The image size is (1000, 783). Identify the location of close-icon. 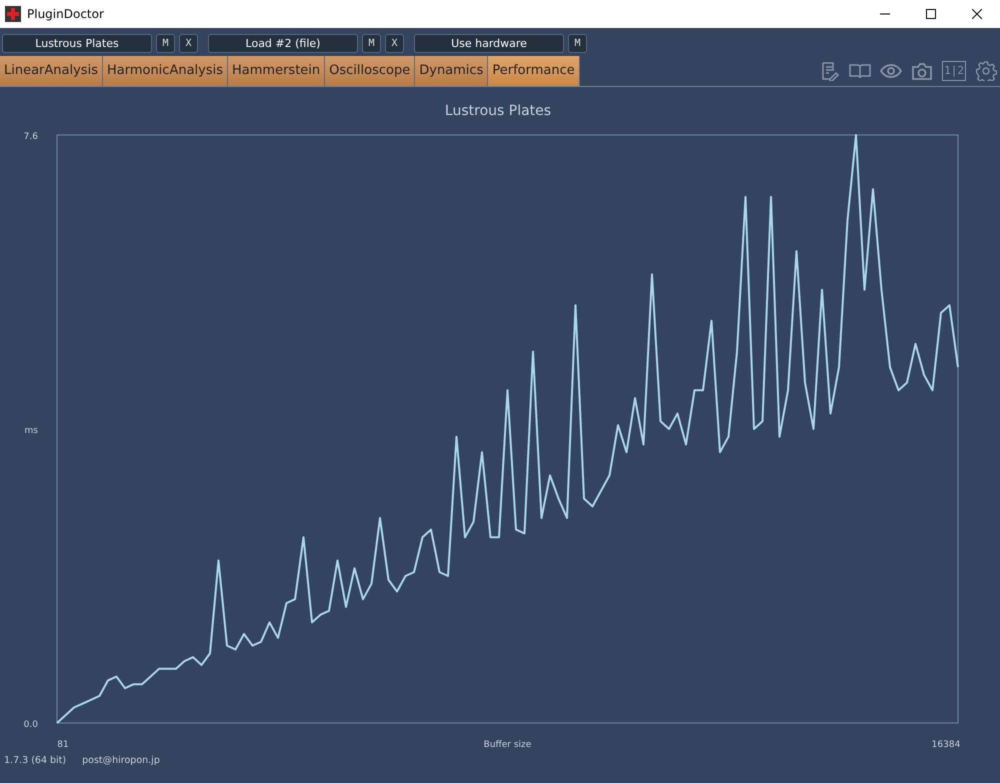
(977, 14).